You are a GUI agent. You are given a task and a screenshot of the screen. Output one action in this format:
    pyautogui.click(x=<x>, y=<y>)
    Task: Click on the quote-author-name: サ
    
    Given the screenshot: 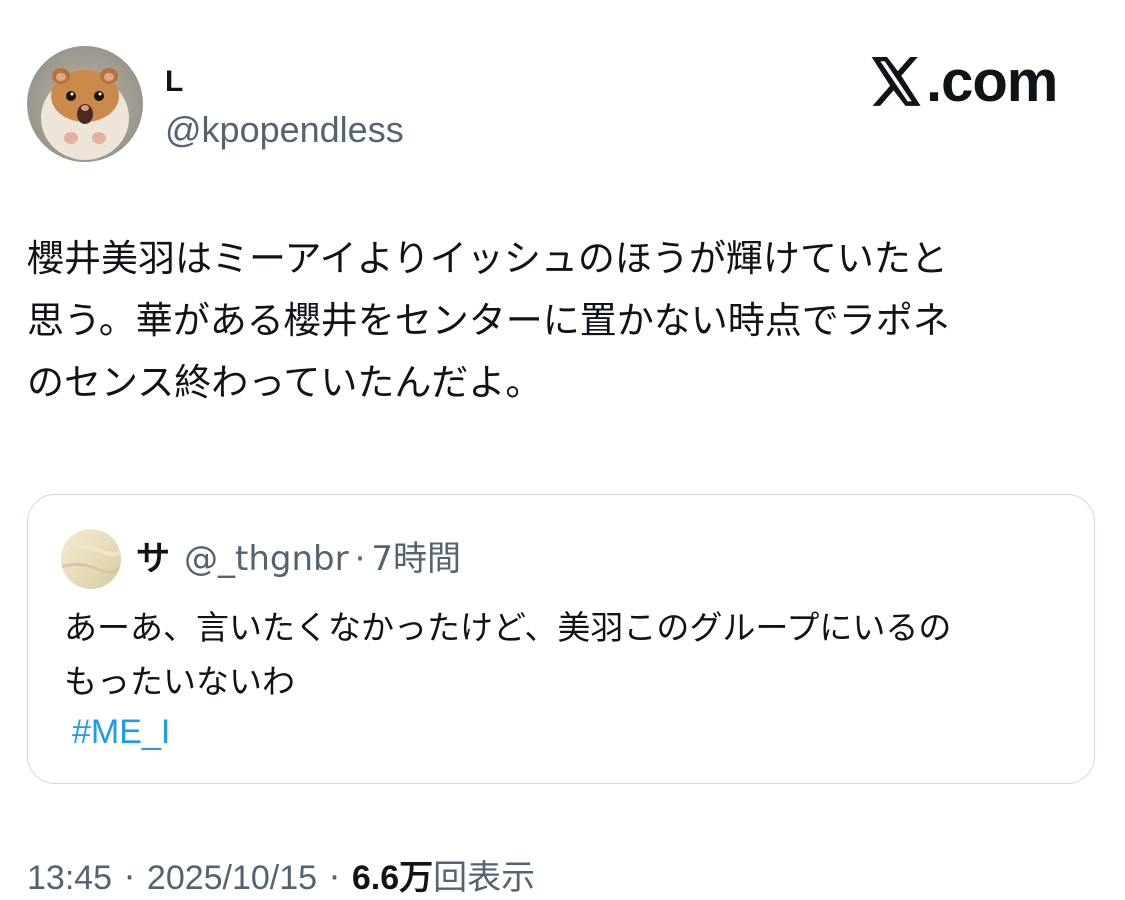 What is the action you would take?
    pyautogui.click(x=153, y=559)
    